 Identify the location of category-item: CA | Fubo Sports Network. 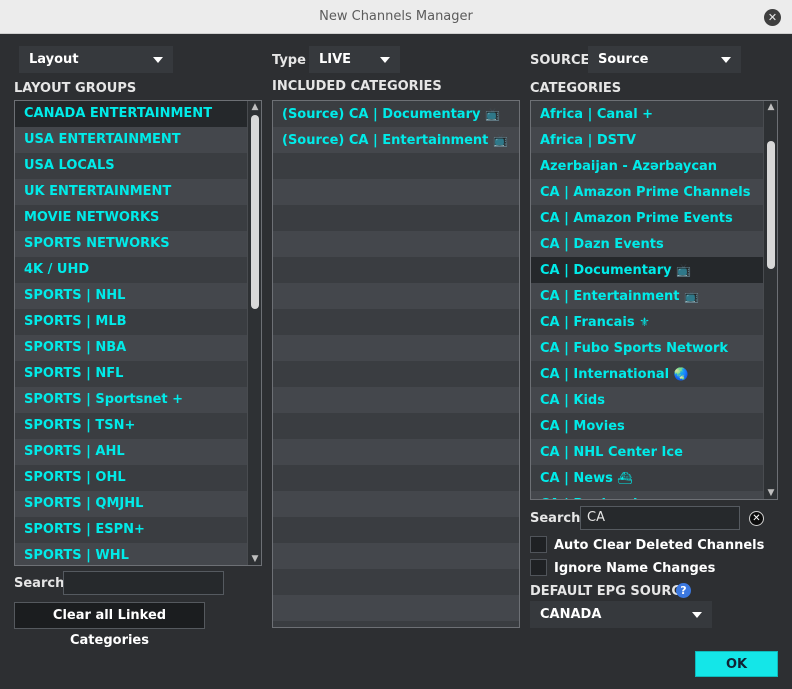
(654, 348).